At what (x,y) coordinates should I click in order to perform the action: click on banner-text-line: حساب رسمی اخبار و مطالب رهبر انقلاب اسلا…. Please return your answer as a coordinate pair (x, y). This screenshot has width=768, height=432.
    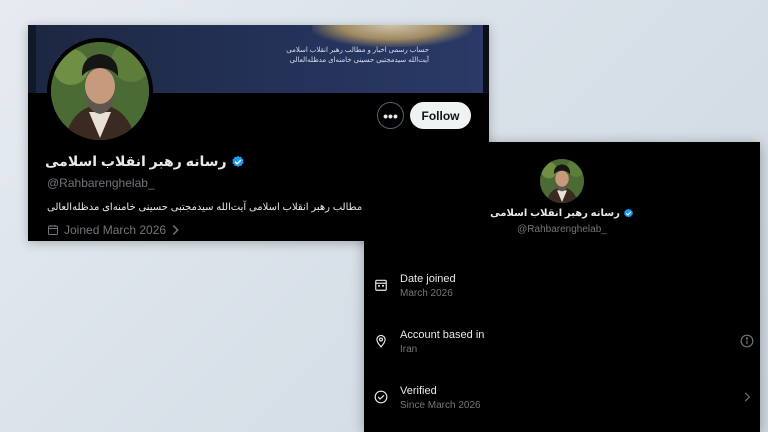
    Looking at the image, I should click on (357, 50).